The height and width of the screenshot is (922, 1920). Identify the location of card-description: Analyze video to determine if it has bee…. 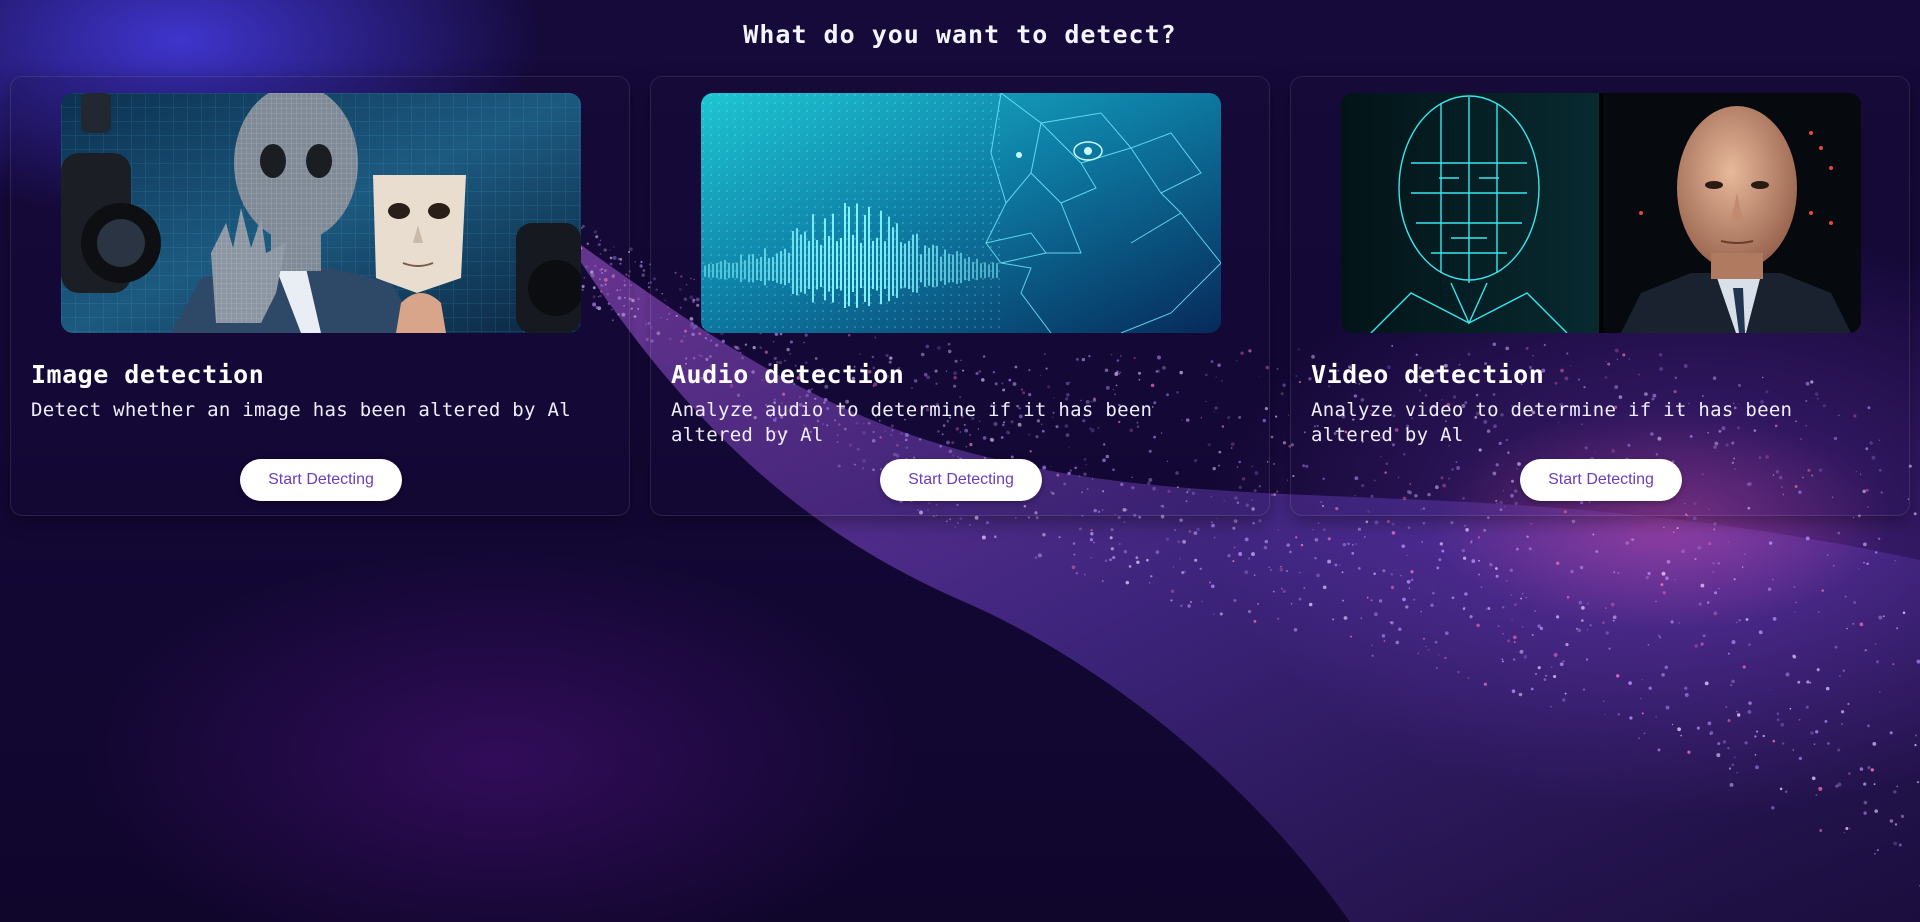
(1552, 422).